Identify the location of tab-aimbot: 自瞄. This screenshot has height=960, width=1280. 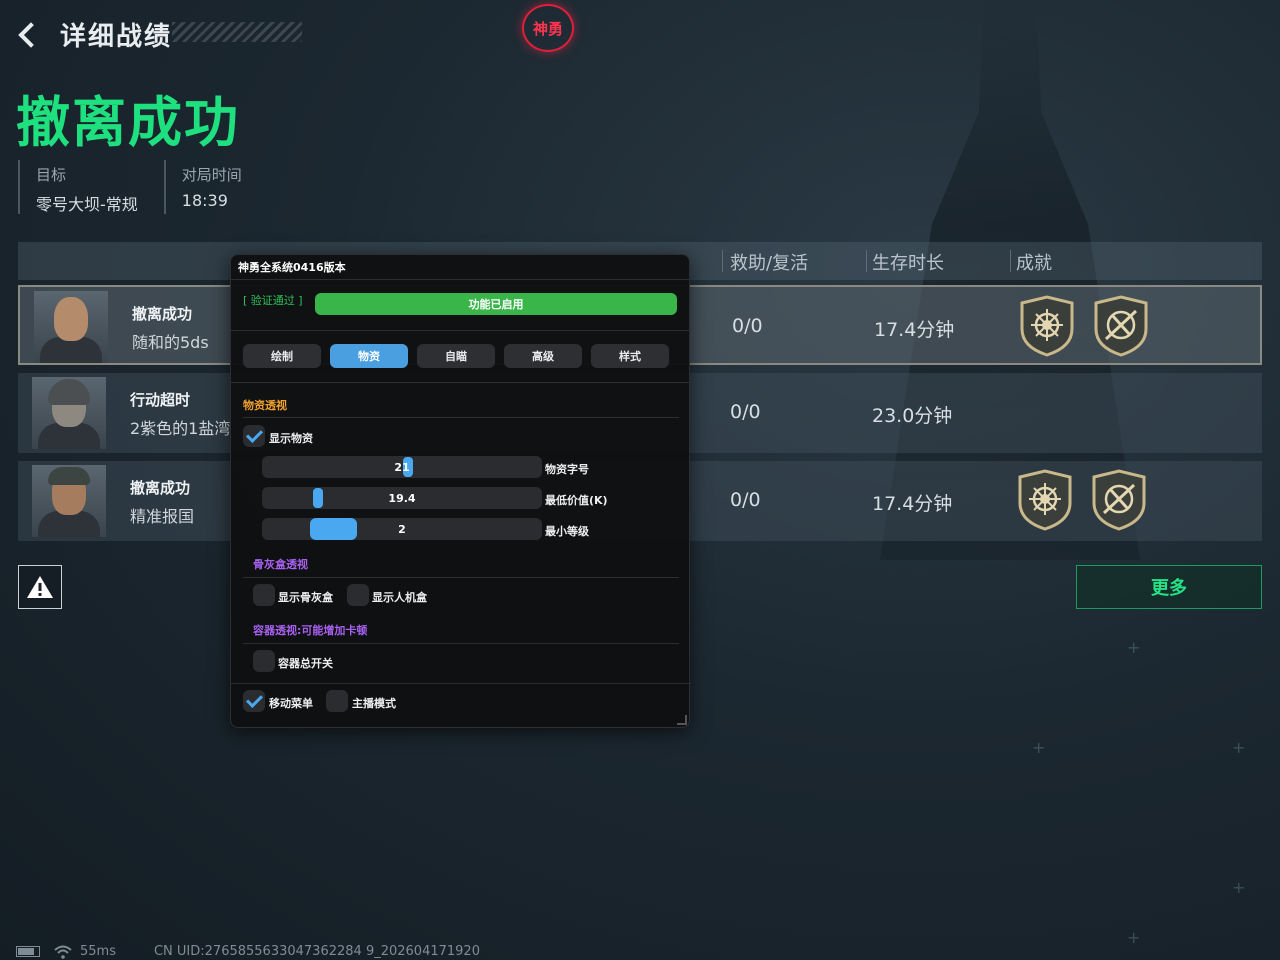
(456, 356).